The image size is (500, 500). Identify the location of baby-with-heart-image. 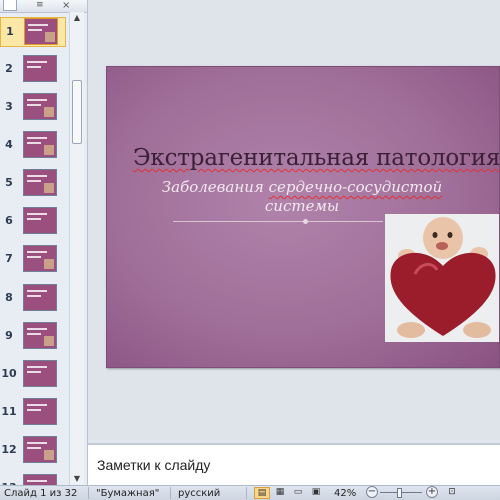
(442, 278).